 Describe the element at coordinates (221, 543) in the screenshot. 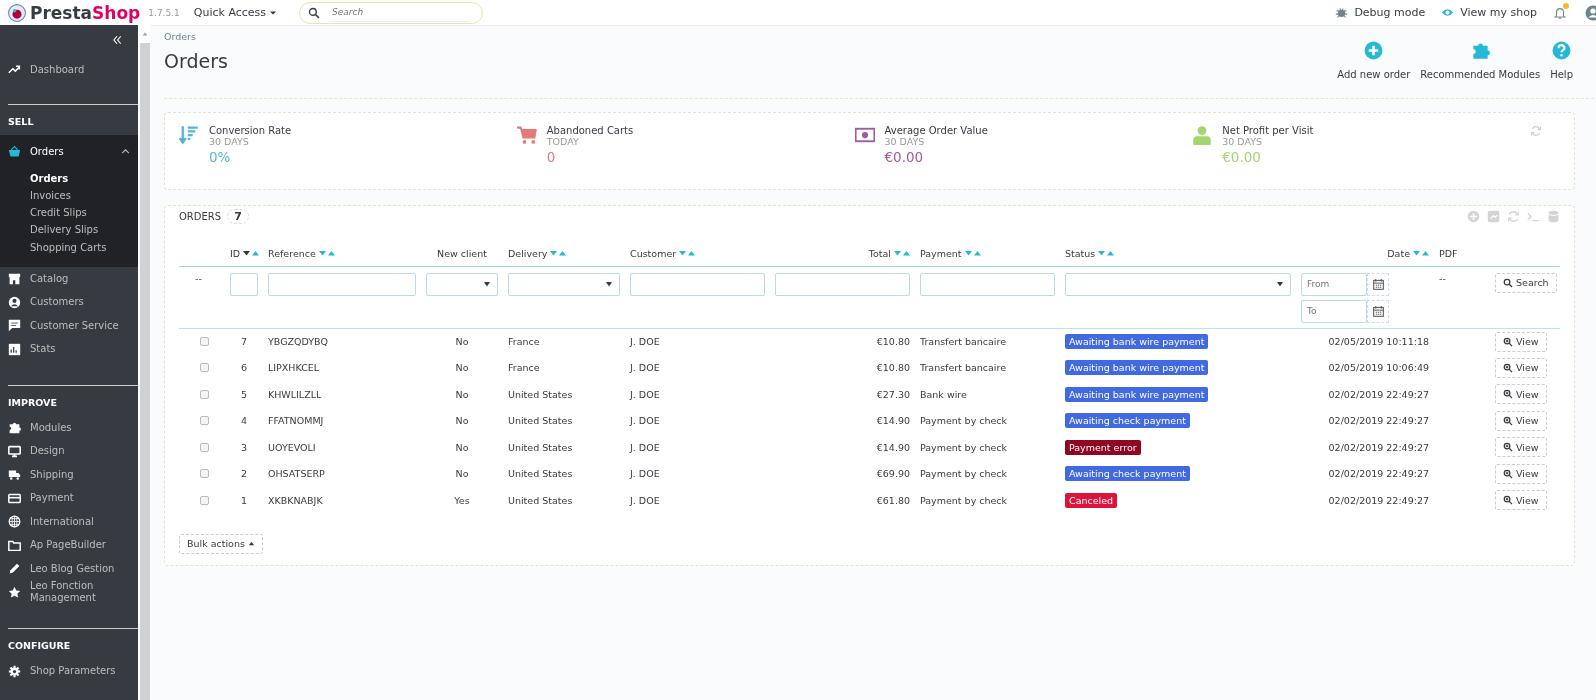

I see `bulk-actions-button: Bulk actions` at that location.